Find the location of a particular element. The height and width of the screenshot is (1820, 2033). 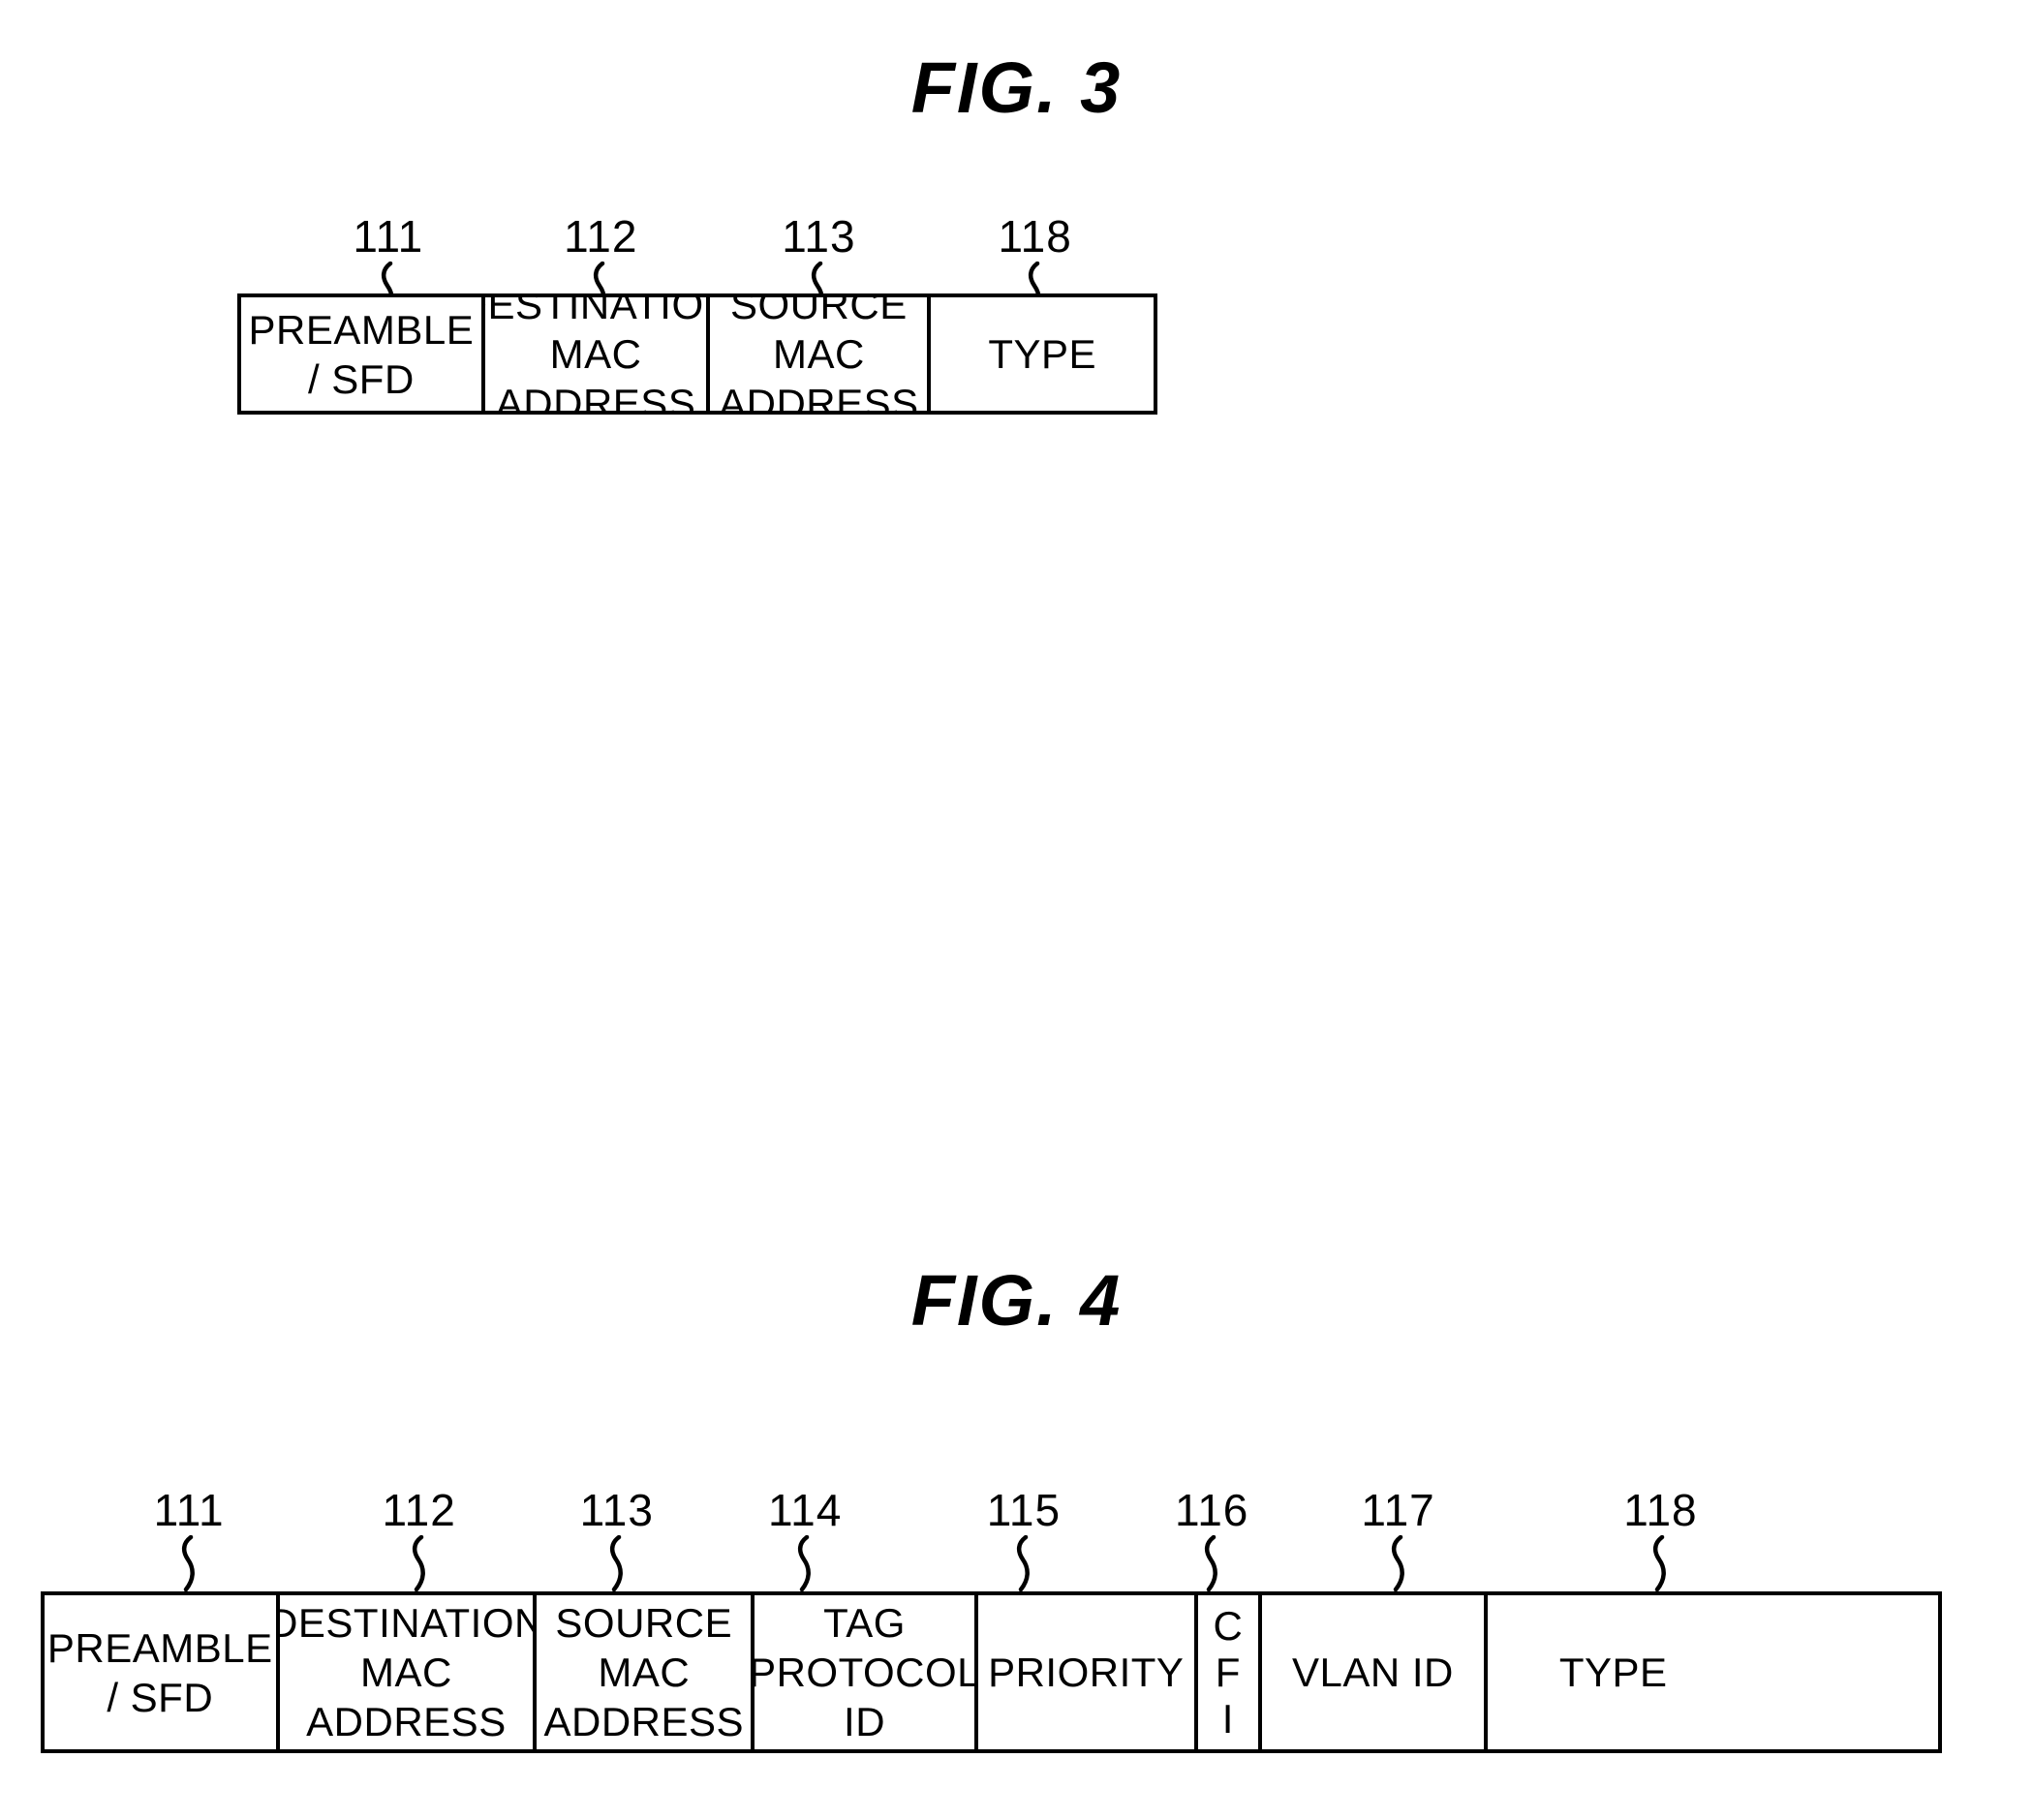

reference-callout-118: 118 is located at coordinates (1660, 1538).